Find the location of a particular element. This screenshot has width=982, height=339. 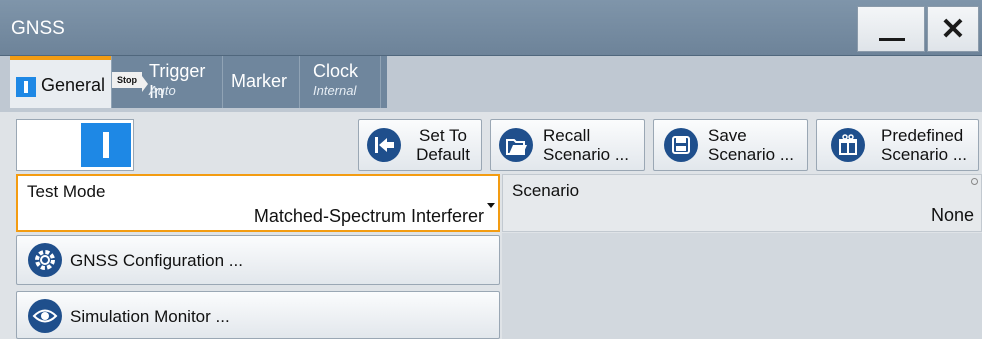

scenario-value: None is located at coordinates (952, 215).